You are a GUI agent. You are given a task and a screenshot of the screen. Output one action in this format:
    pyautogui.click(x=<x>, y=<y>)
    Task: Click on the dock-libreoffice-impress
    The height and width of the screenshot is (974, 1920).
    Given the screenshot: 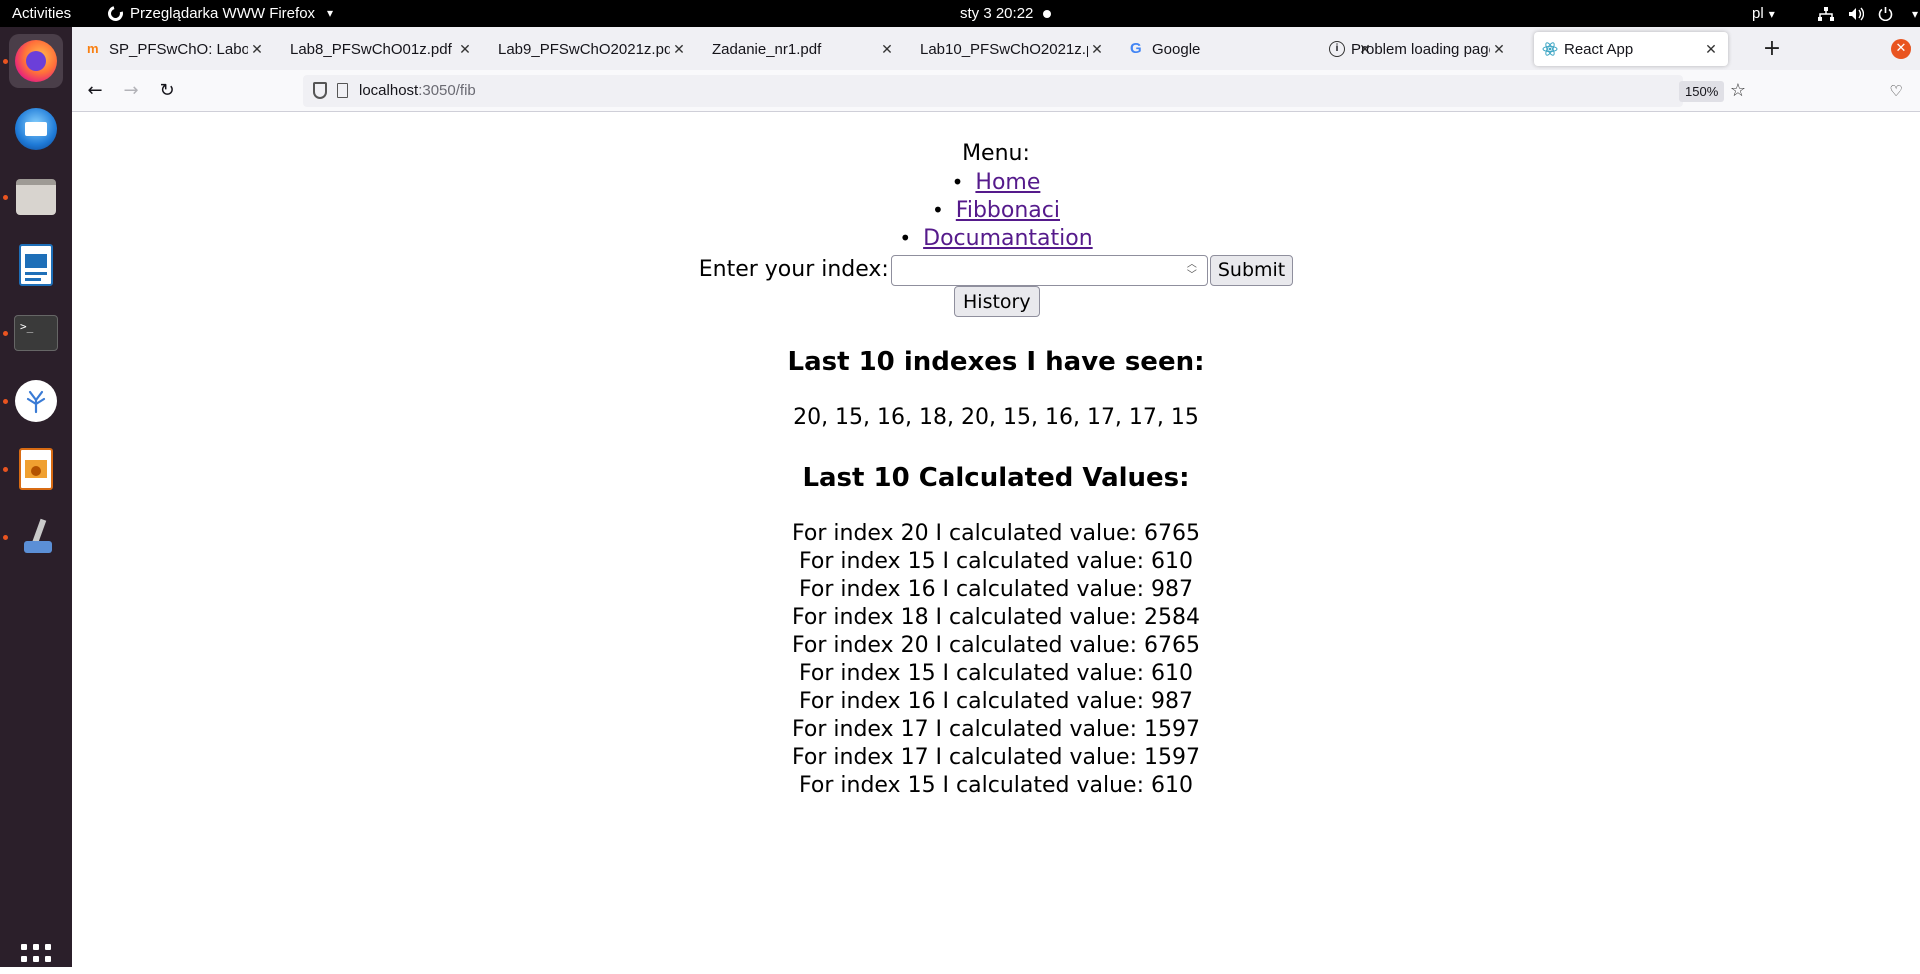 What is the action you would take?
    pyautogui.click(x=36, y=469)
    